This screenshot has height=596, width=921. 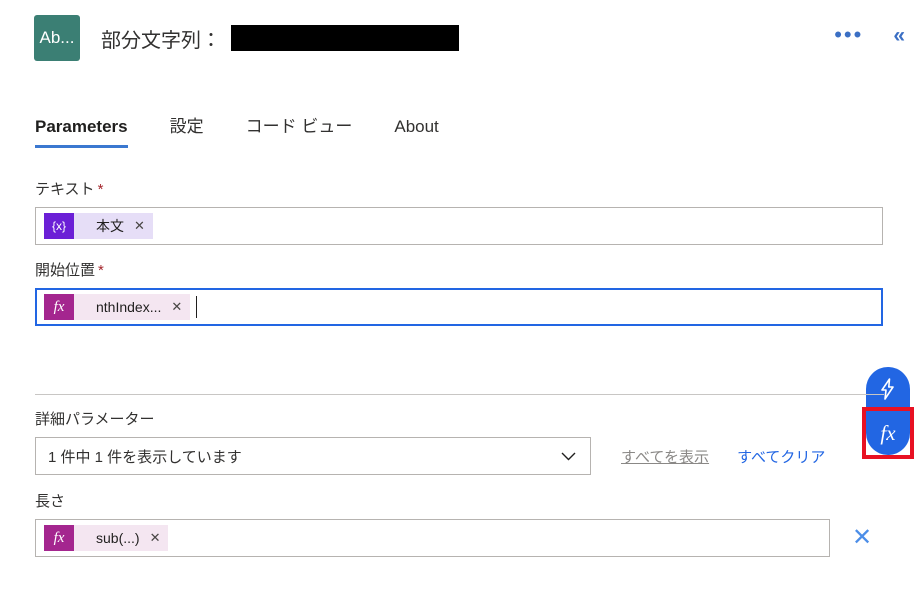 I want to click on token-chip-label-wrapper: sub(...) ✕, so click(x=121, y=538).